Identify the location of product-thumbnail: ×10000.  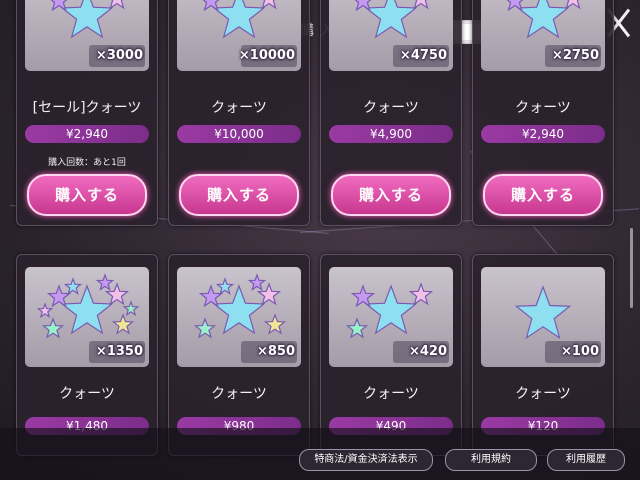
(239, 35).